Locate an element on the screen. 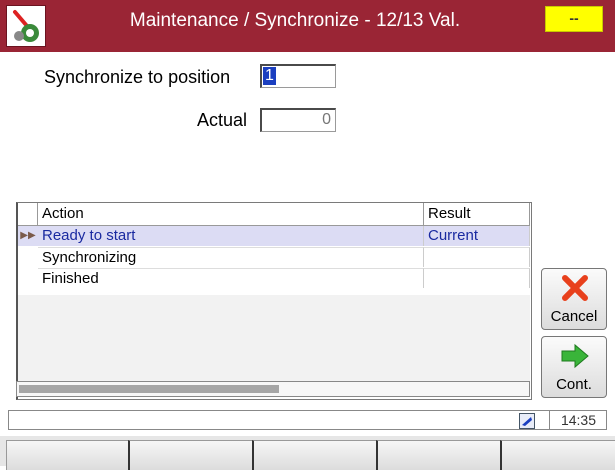 The height and width of the screenshot is (470, 615). continue-label: Cont. is located at coordinates (574, 384).